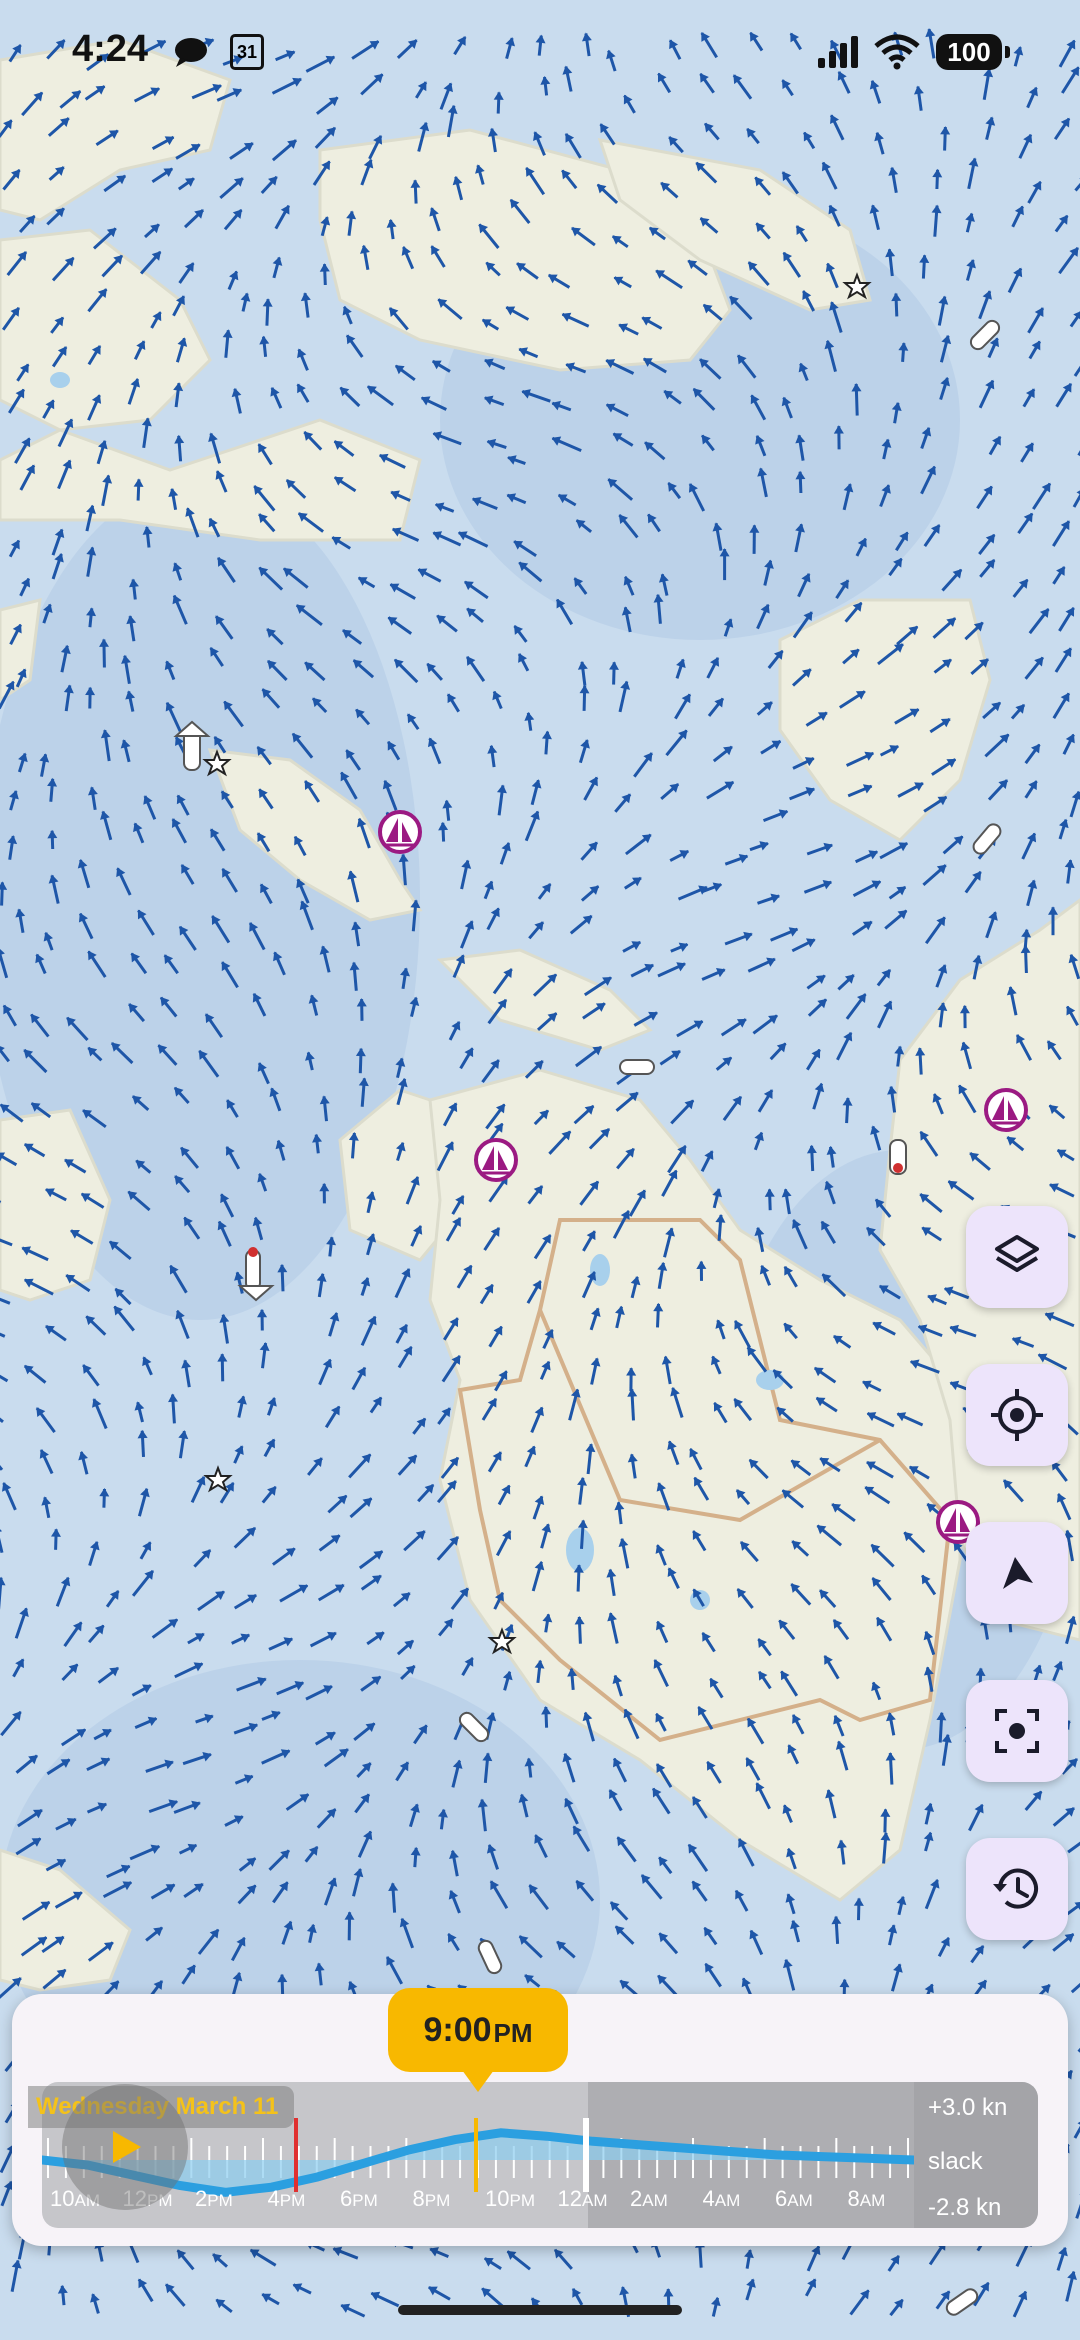 This screenshot has width=1080, height=2340. What do you see at coordinates (359, 2198) in the screenshot?
I see `hour-label: 6PM` at bounding box center [359, 2198].